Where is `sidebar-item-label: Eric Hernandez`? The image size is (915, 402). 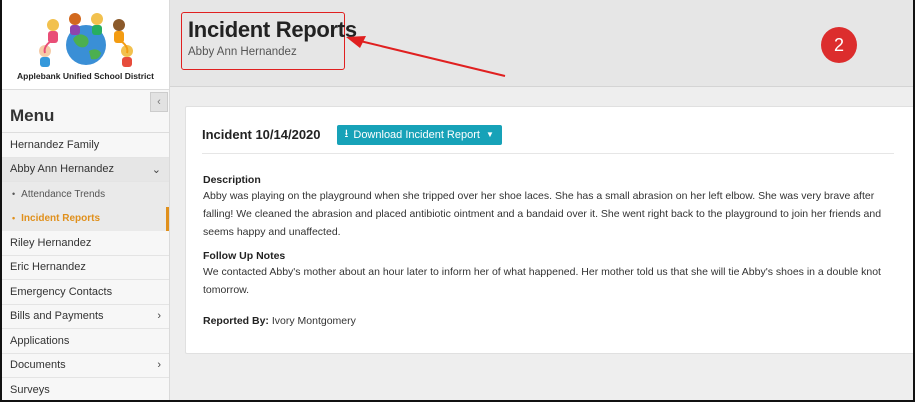 sidebar-item-label: Eric Hernandez is located at coordinates (48, 267).